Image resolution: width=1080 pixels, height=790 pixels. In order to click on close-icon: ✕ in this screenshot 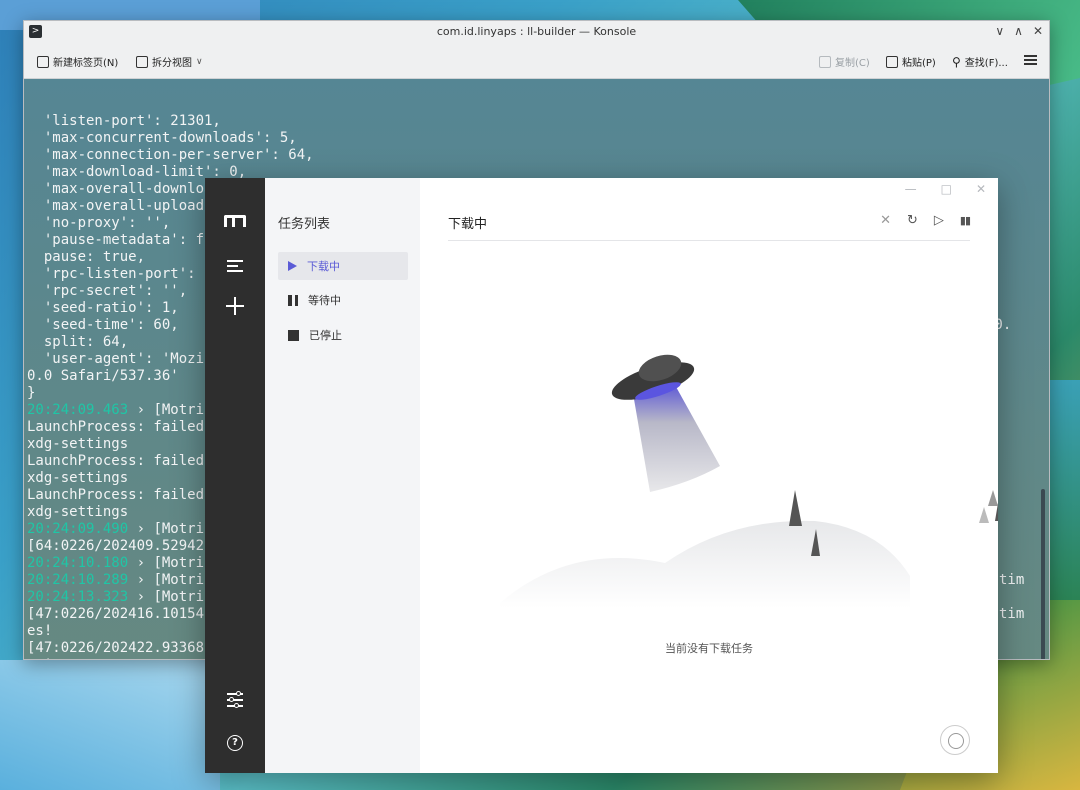, I will do `click(1038, 31)`.